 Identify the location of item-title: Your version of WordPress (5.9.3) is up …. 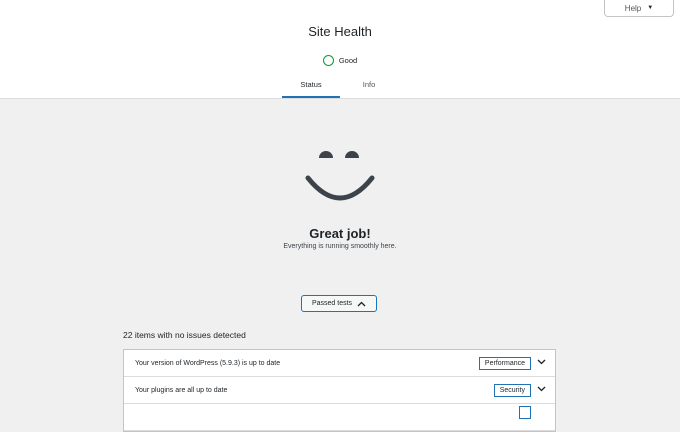
(208, 363).